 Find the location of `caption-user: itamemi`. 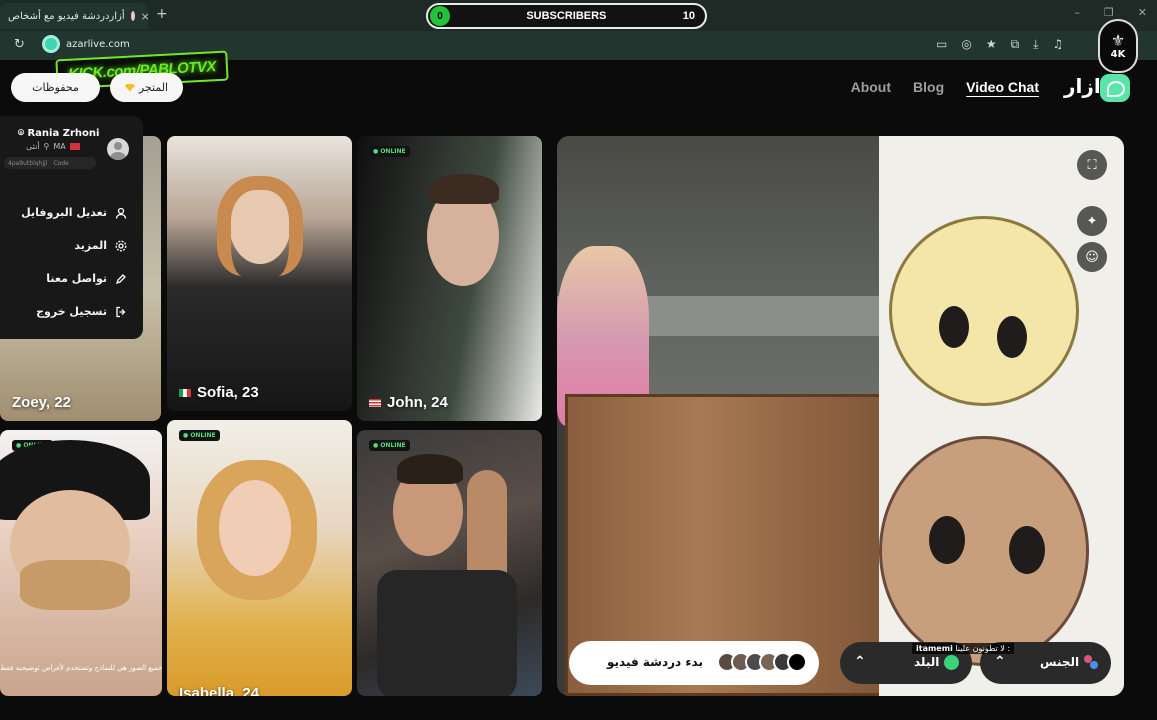

caption-user: itamemi is located at coordinates (934, 648).